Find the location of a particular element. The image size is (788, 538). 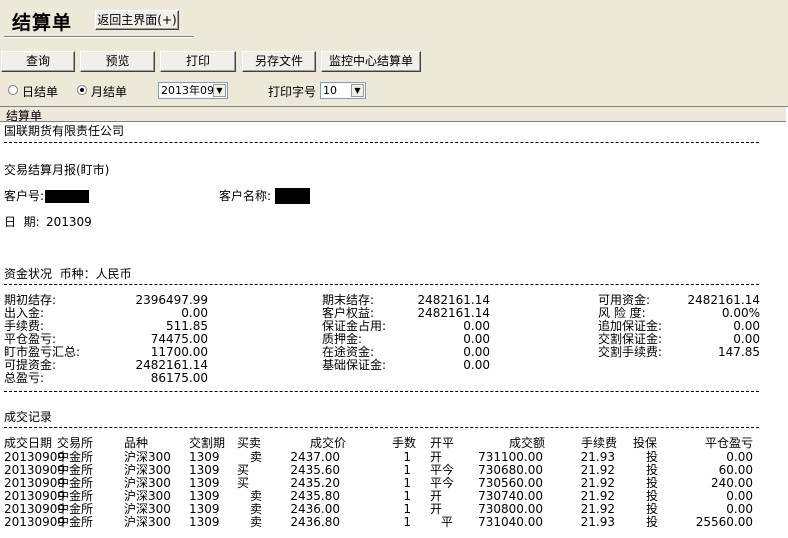

table-cell: 25560.00 is located at coordinates (724, 522).